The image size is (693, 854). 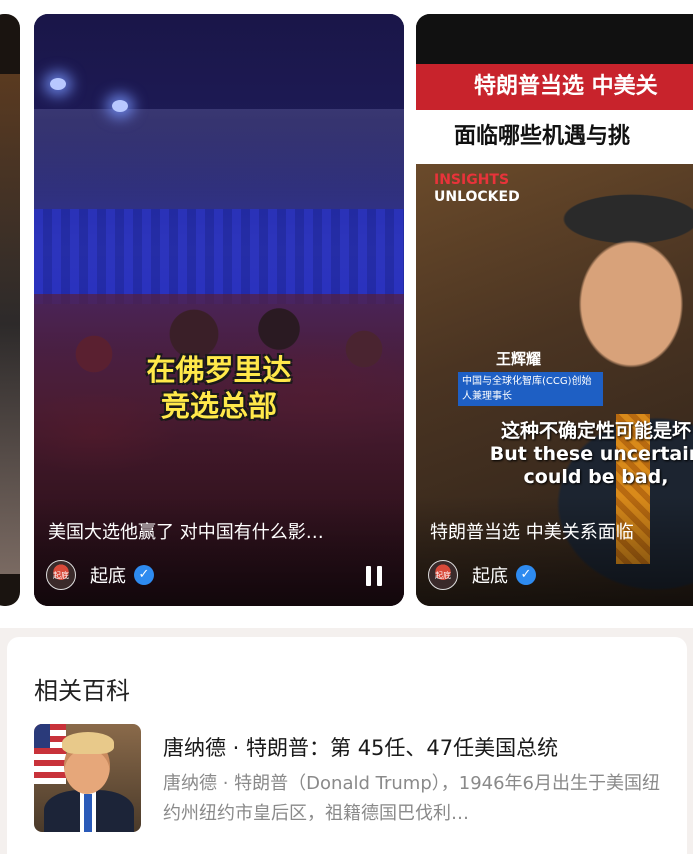 What do you see at coordinates (595, 431) in the screenshot?
I see `subtitle-zh: 这种不确定性可能是坏` at bounding box center [595, 431].